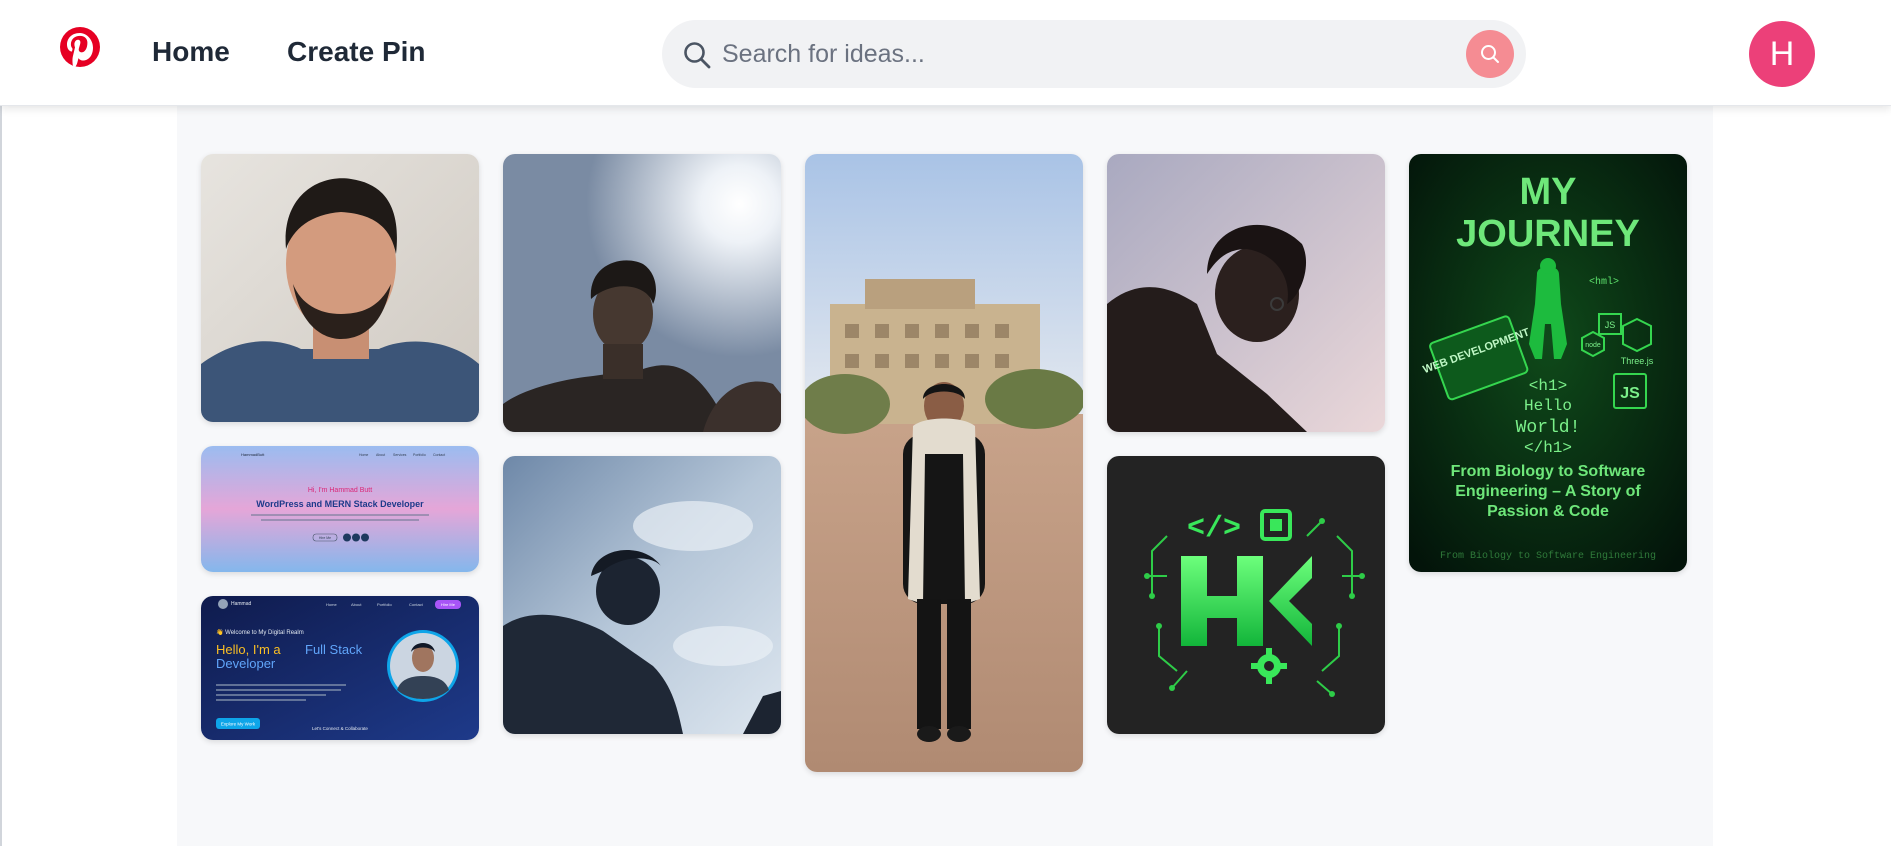 This screenshot has width=1891, height=846. Describe the element at coordinates (1548, 428) in the screenshot. I see `journey-code-line3: World!` at that location.